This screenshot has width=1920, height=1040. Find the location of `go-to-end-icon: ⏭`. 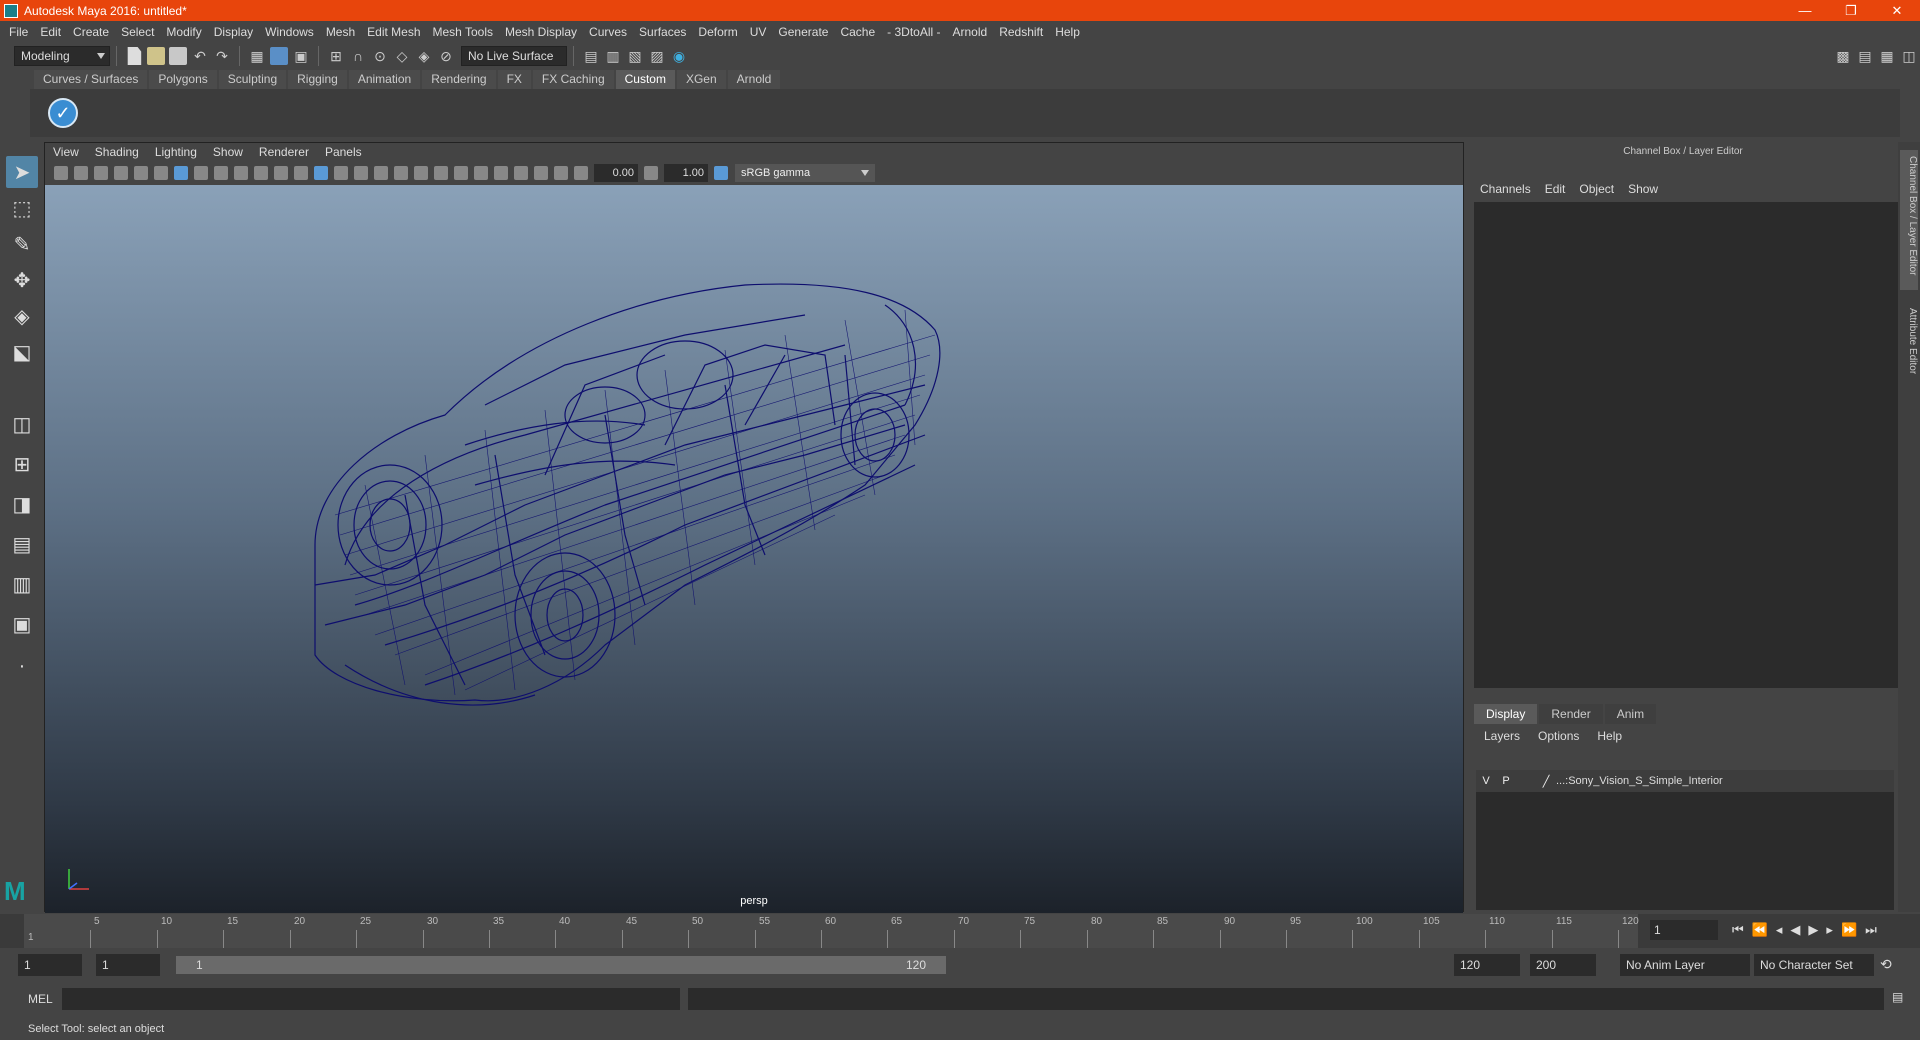

go-to-end-icon: ⏭ is located at coordinates (1871, 930).